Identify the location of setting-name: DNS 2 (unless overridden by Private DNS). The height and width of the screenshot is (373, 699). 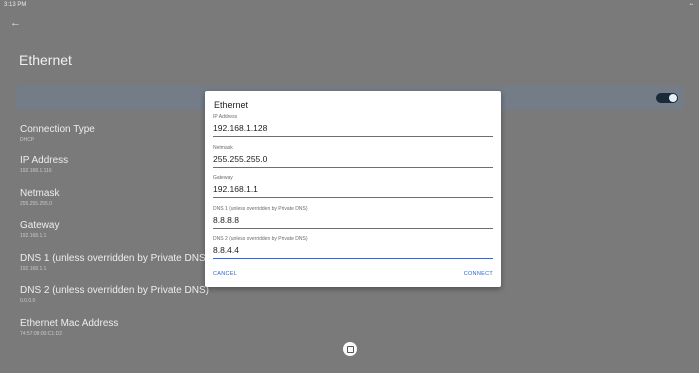
(114, 290).